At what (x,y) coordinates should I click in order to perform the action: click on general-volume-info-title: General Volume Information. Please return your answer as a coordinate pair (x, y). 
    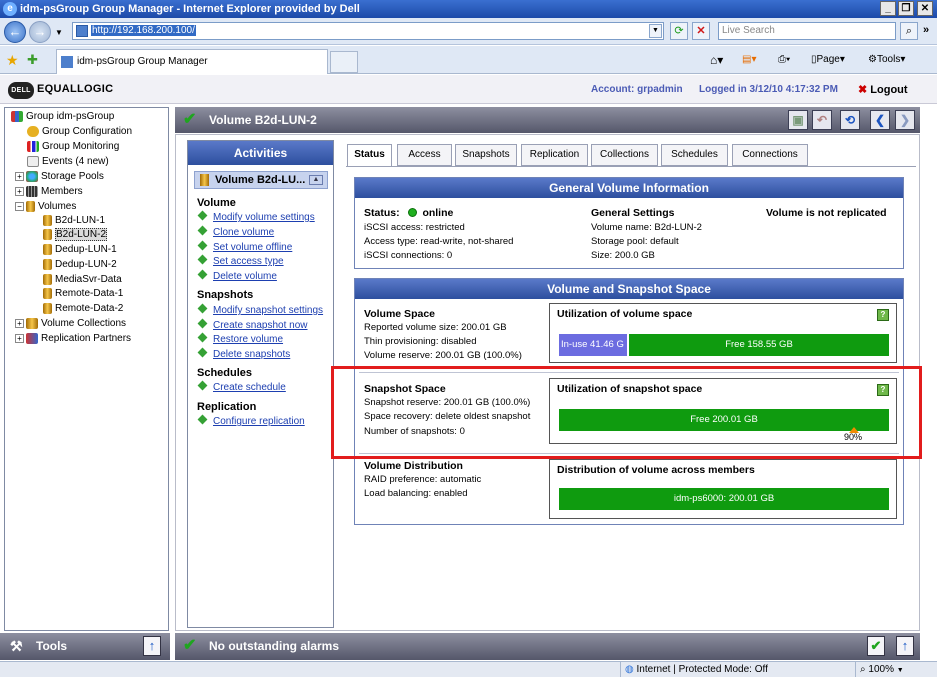
    Looking at the image, I should click on (629, 188).